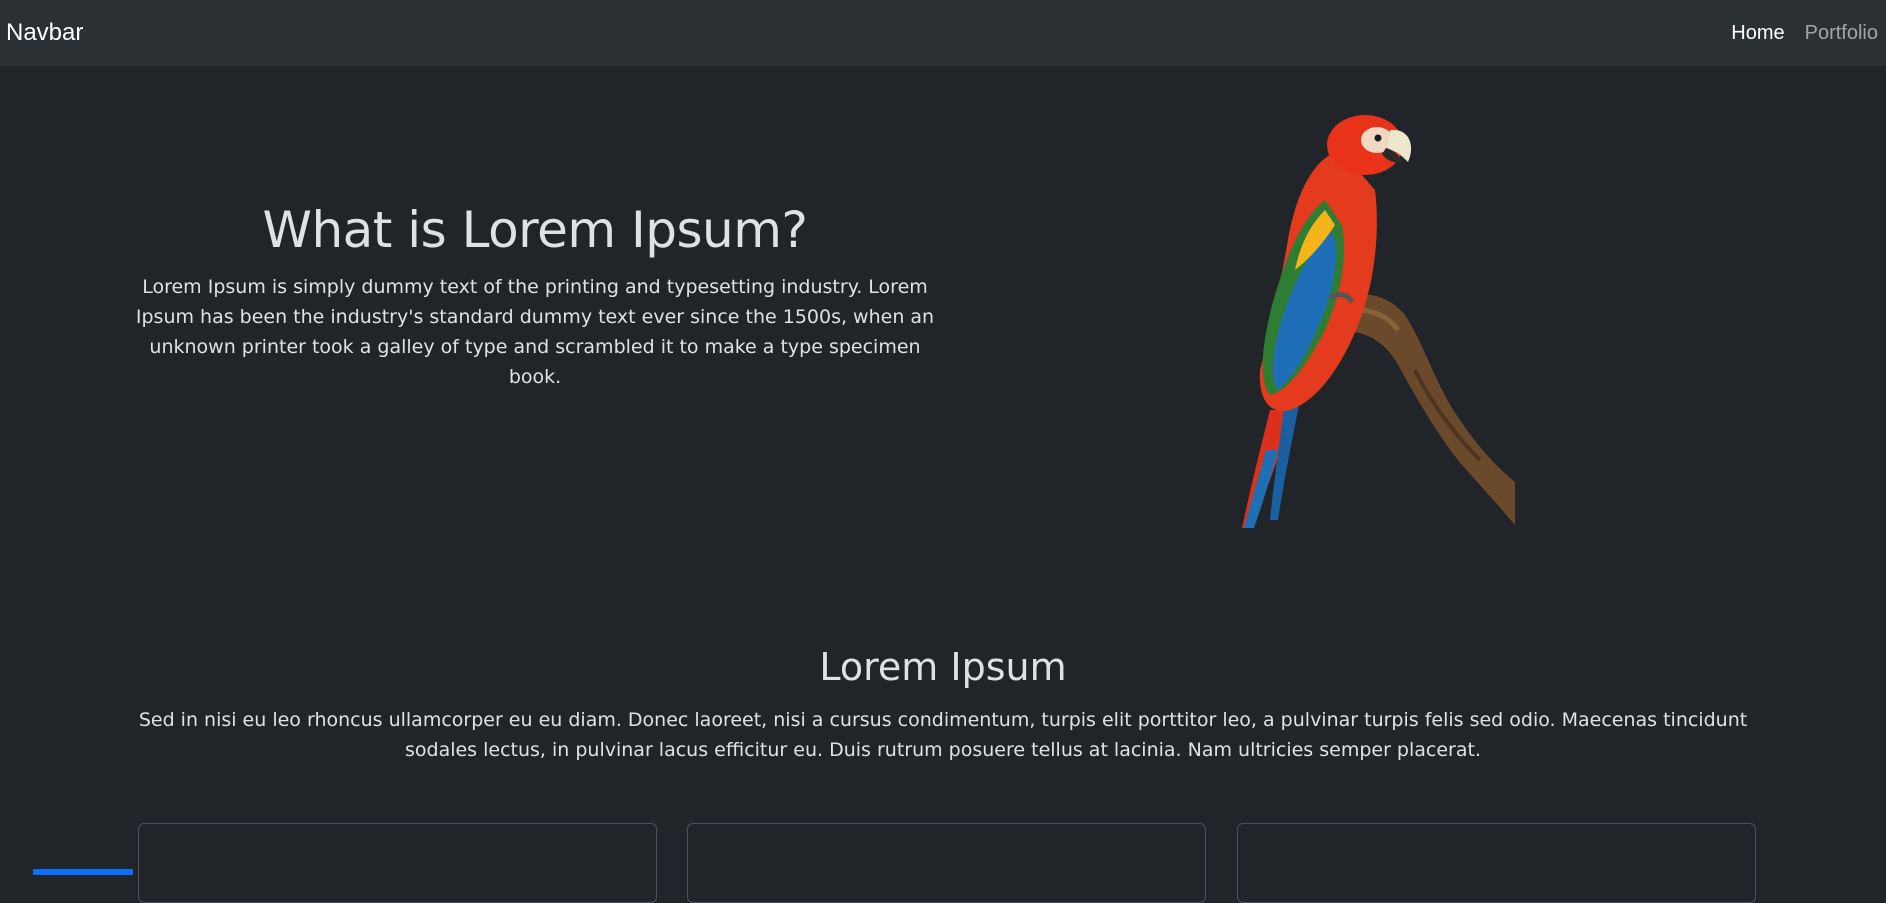 Image resolution: width=1886 pixels, height=903 pixels. I want to click on hero-title: What is Lorem Ipsum?, so click(535, 230).